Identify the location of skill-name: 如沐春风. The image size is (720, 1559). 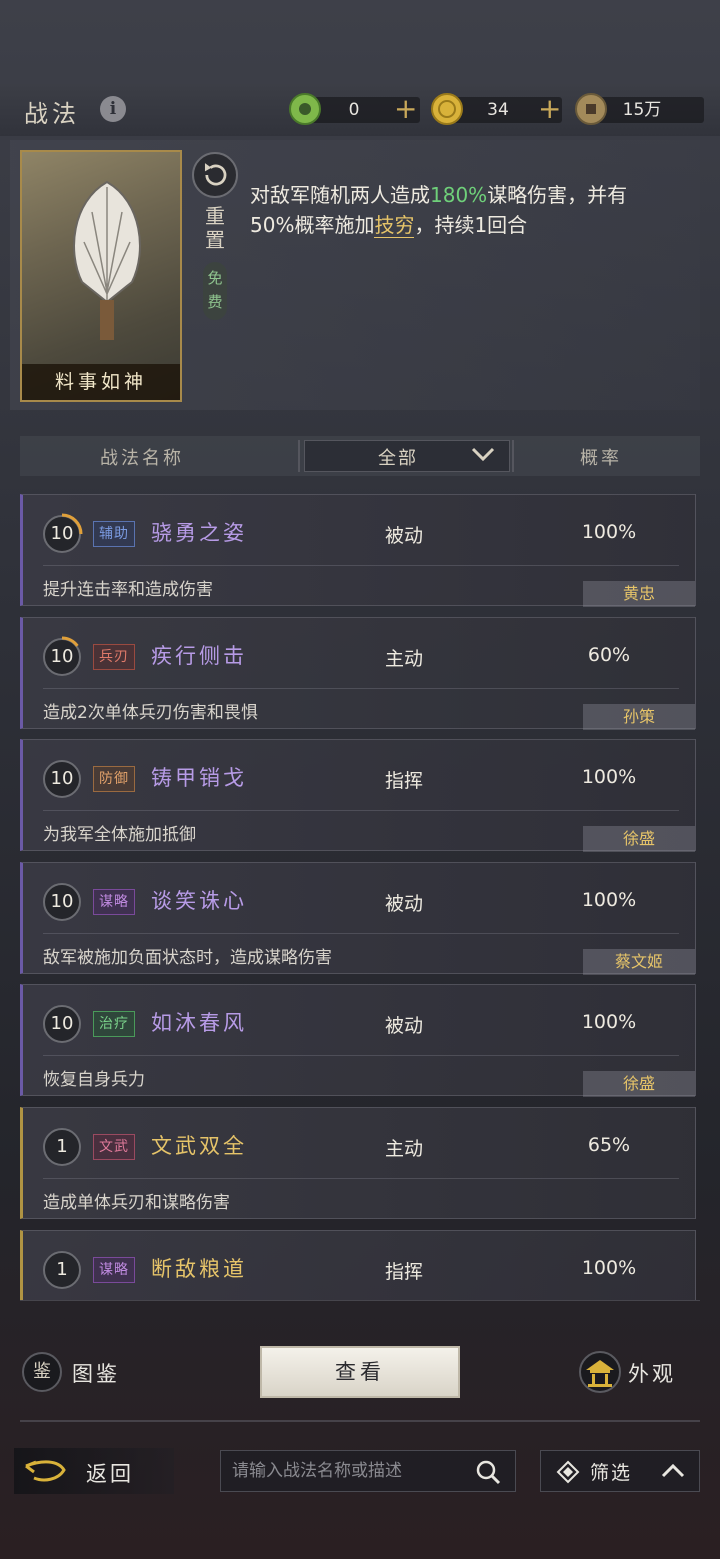
(199, 1023).